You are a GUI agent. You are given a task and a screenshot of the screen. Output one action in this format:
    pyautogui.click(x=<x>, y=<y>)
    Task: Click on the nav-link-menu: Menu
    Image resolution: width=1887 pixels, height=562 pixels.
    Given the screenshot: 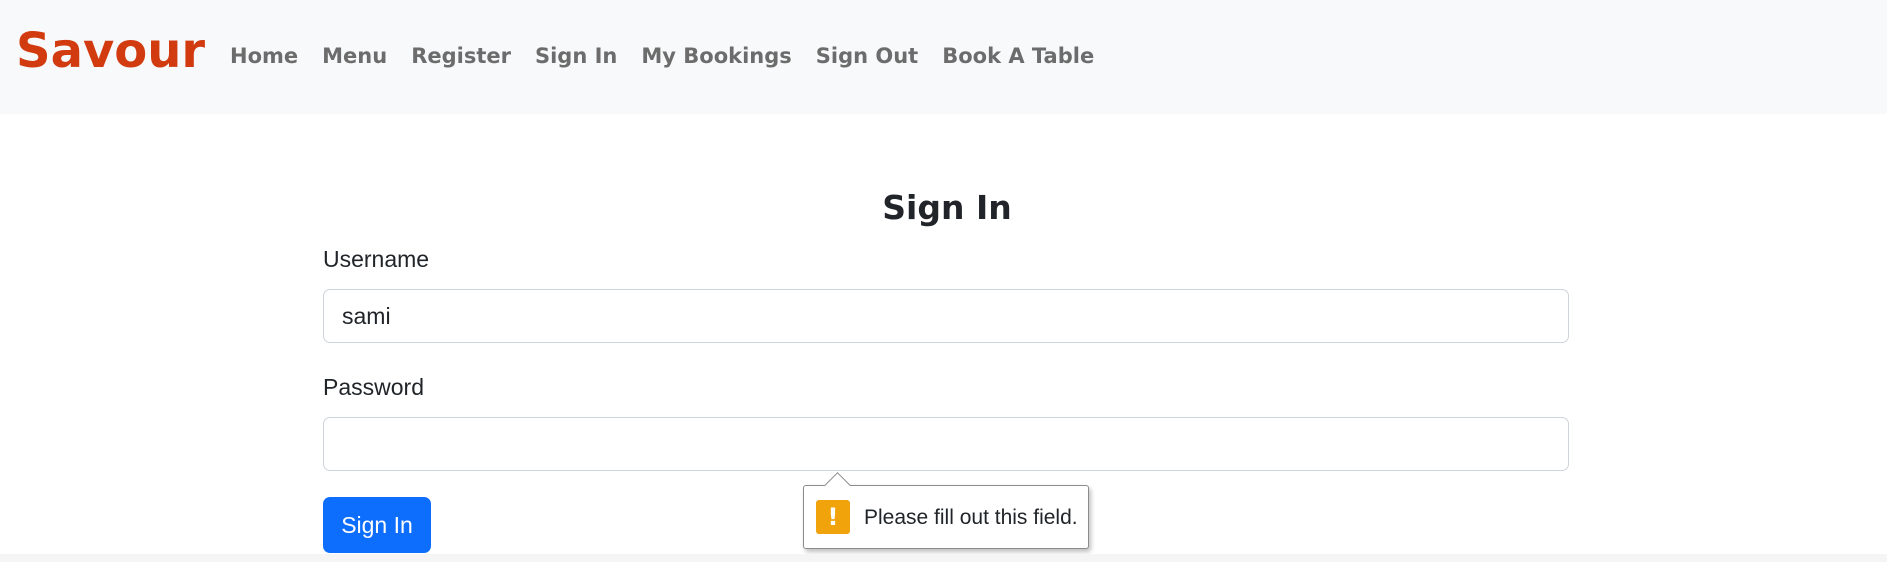 What is the action you would take?
    pyautogui.click(x=354, y=56)
    